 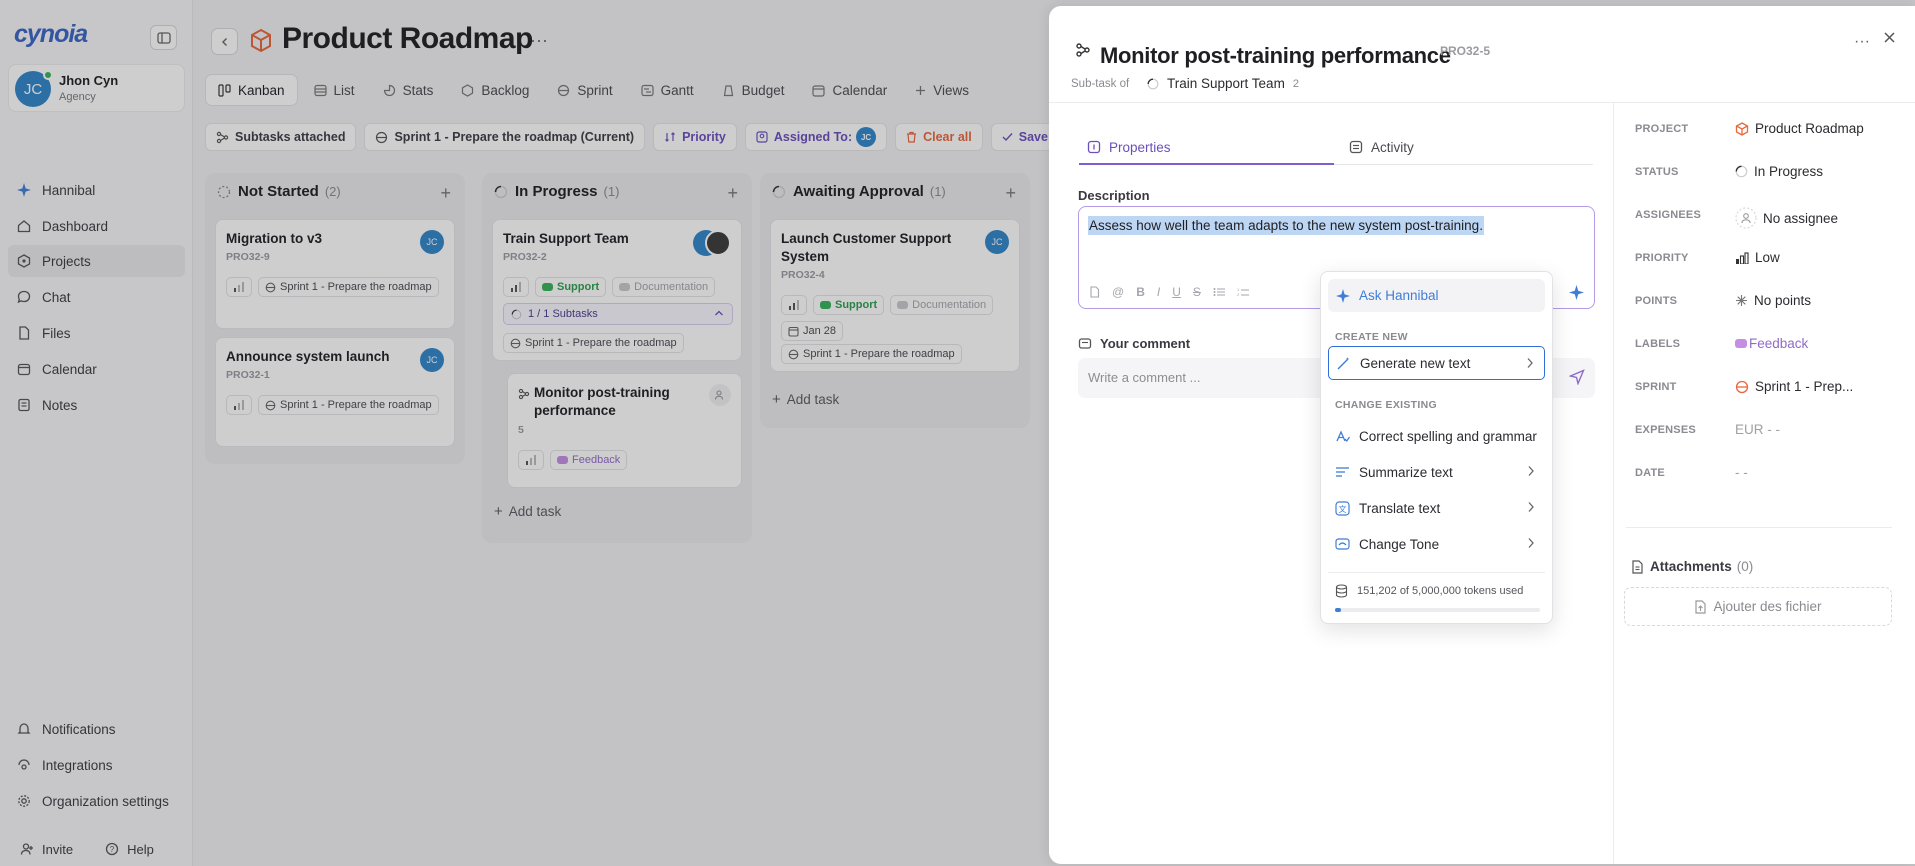 I want to click on property-value: Product Roadmap, so click(x=1799, y=128).